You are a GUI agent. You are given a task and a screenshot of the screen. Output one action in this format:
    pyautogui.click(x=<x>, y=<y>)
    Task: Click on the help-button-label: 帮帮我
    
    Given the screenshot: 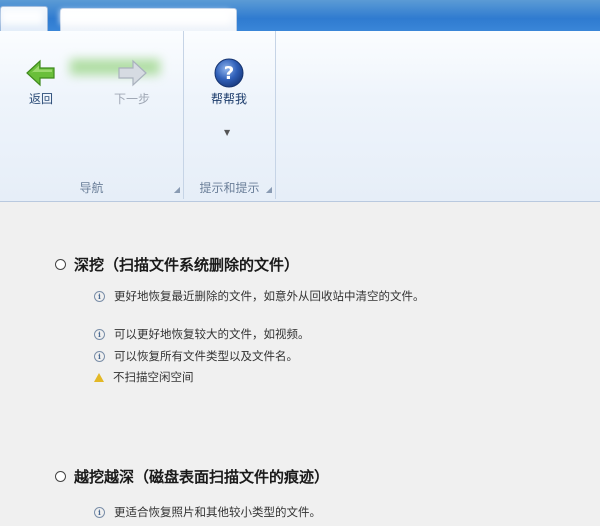 What is the action you would take?
    pyautogui.click(x=228, y=99)
    